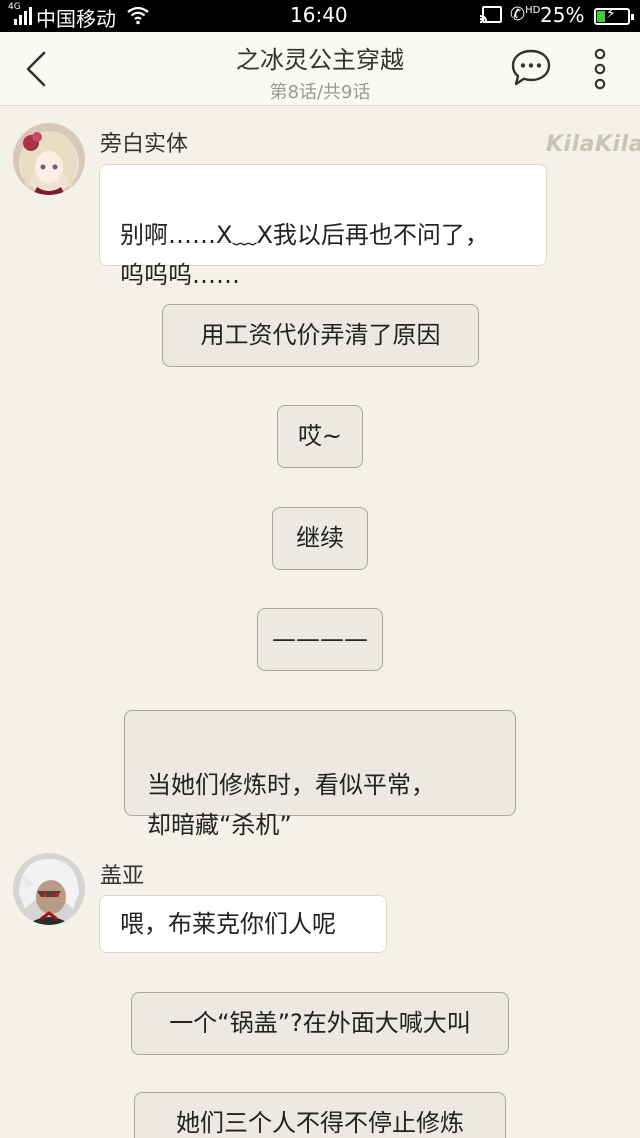  Describe the element at coordinates (562, 15) in the screenshot. I see `battery-percent: 25%` at that location.